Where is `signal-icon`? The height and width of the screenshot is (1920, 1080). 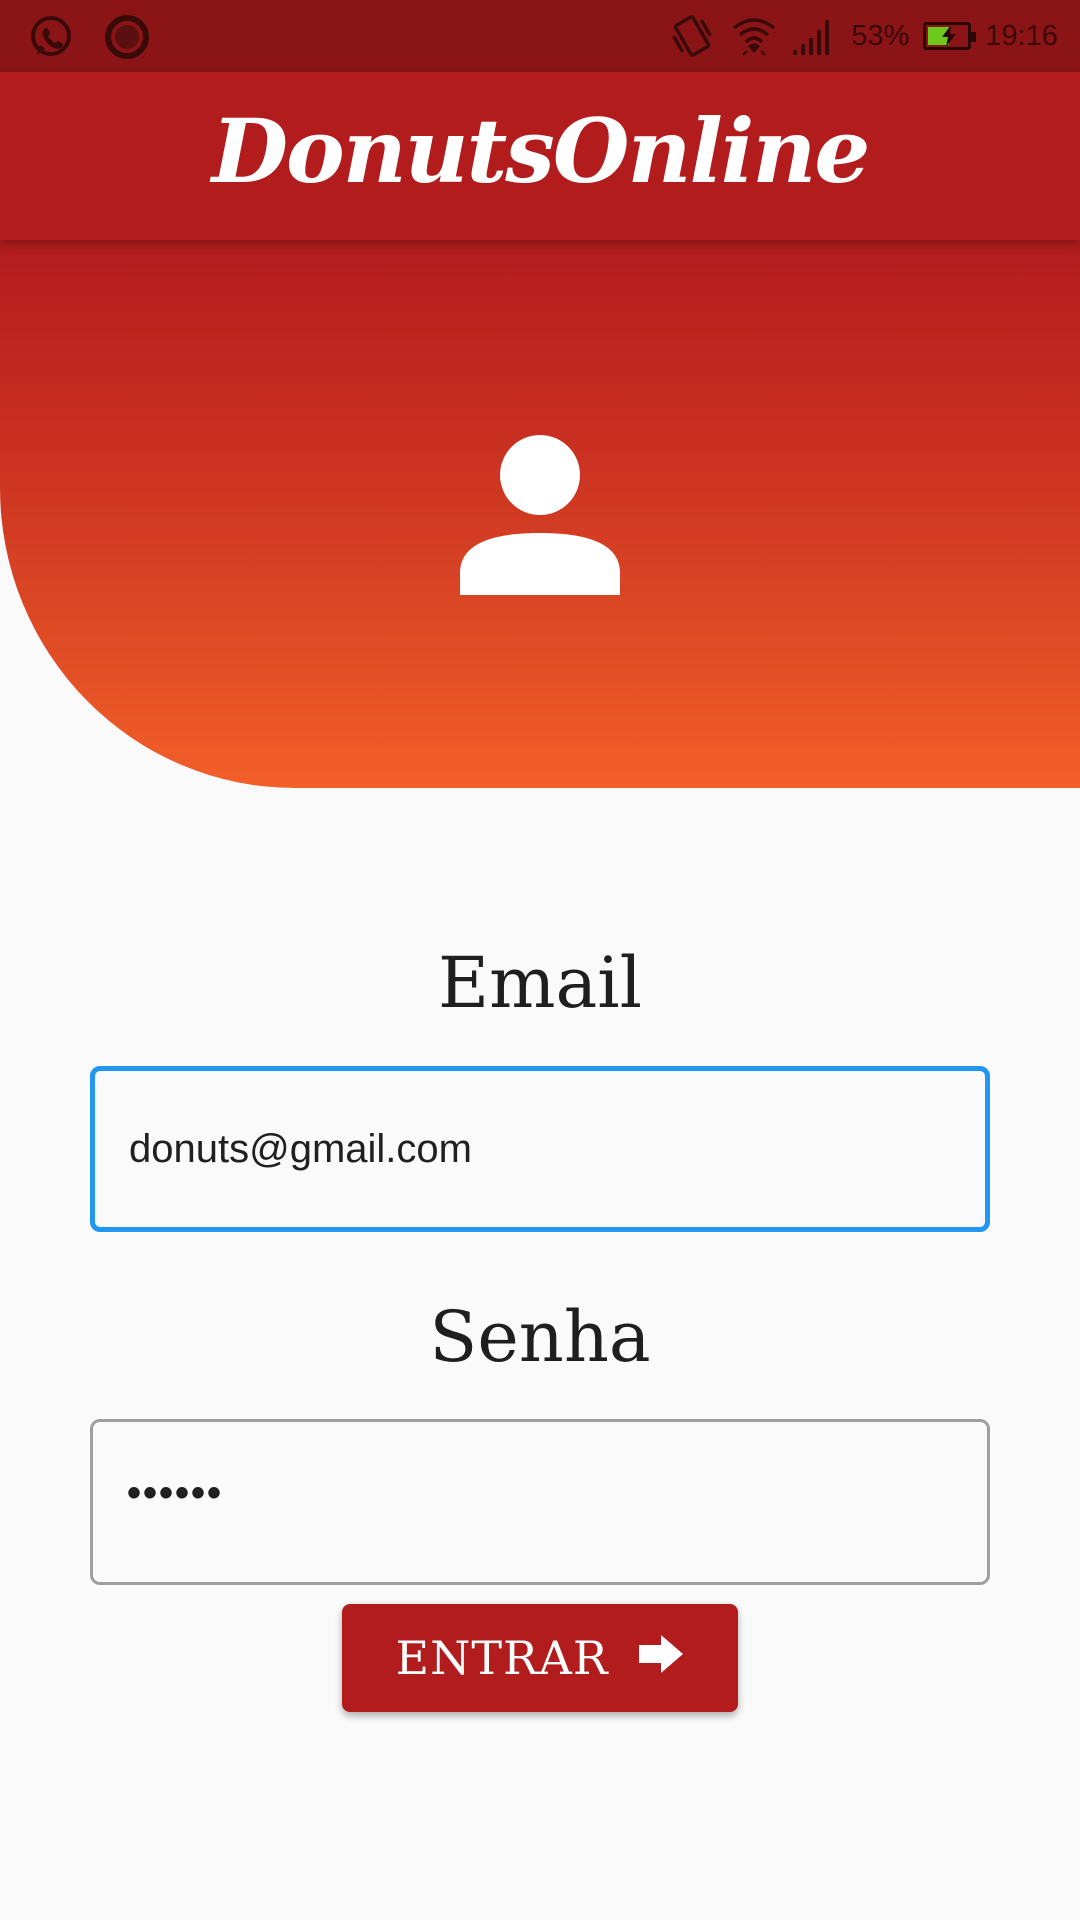 signal-icon is located at coordinates (814, 36).